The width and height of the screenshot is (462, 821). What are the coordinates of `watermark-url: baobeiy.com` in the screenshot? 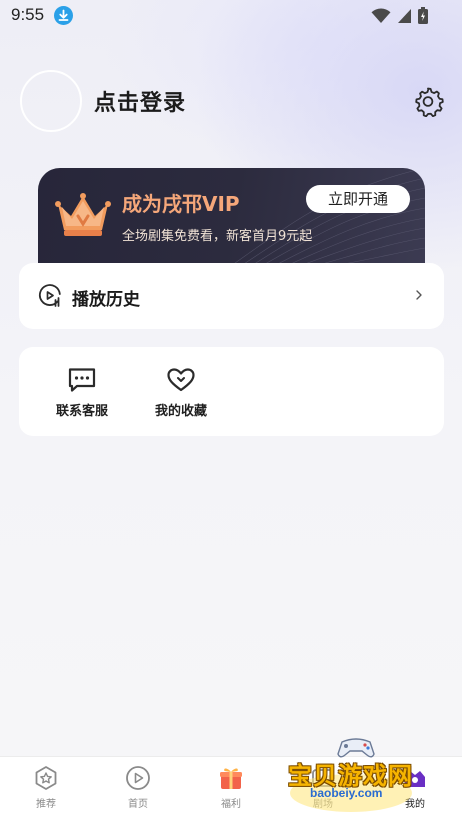 It's located at (346, 793).